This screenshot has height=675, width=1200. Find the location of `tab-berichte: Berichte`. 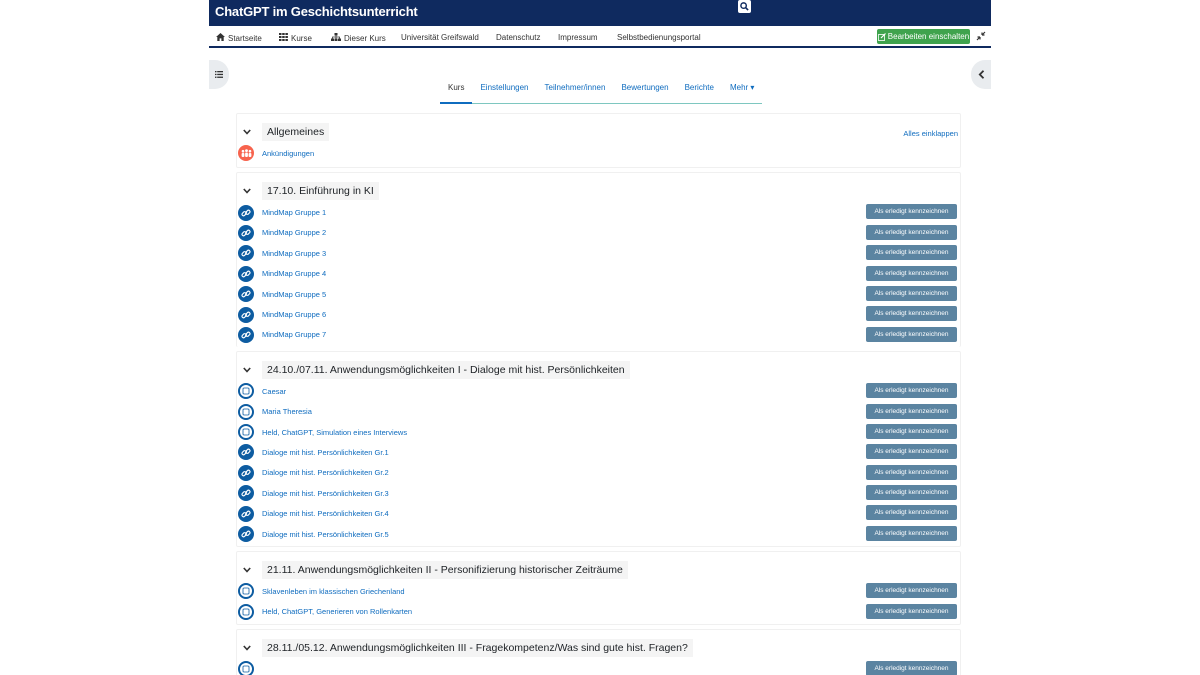

tab-berichte: Berichte is located at coordinates (699, 91).